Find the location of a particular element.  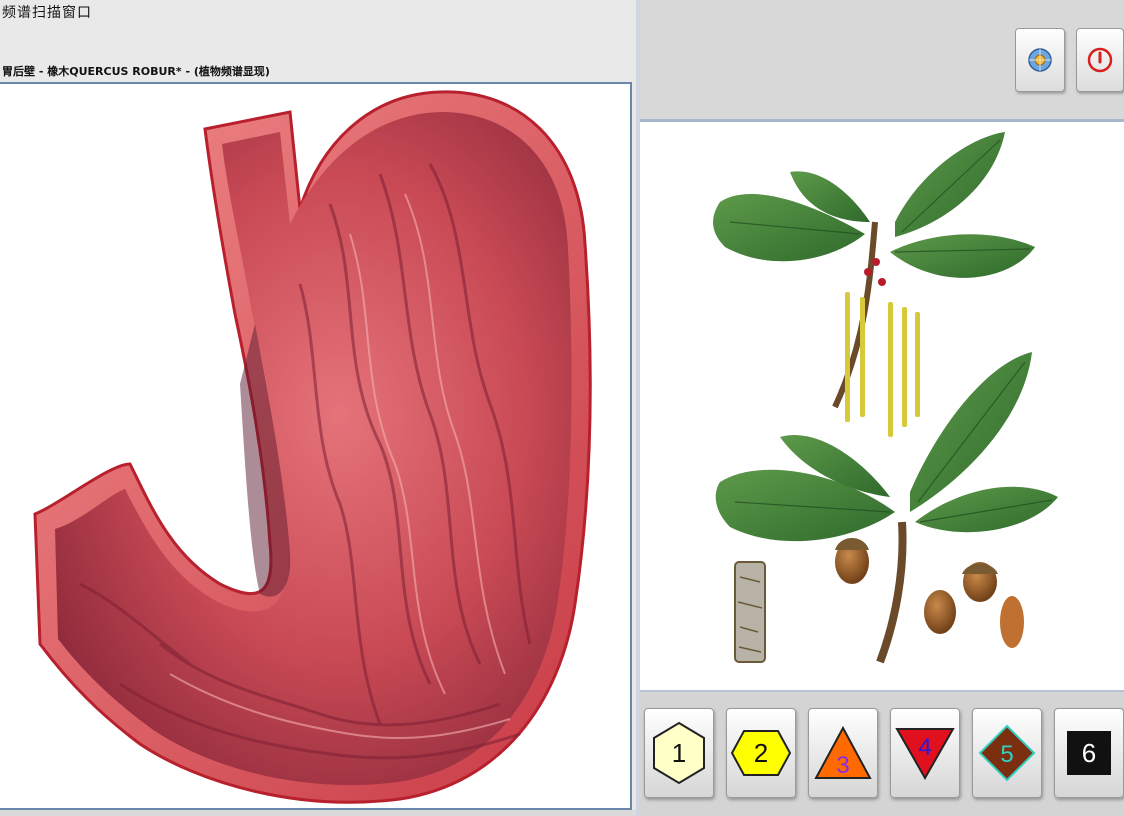

globe-settings-icon is located at coordinates (1040, 60).